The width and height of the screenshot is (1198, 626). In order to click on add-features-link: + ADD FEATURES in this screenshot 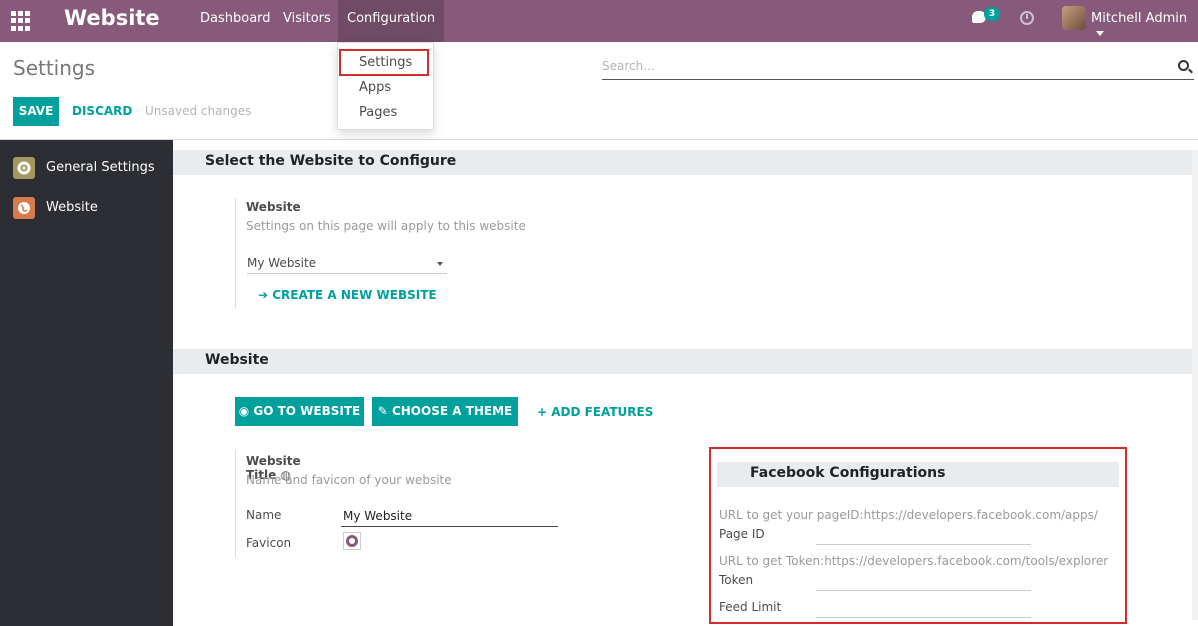, I will do `click(595, 412)`.